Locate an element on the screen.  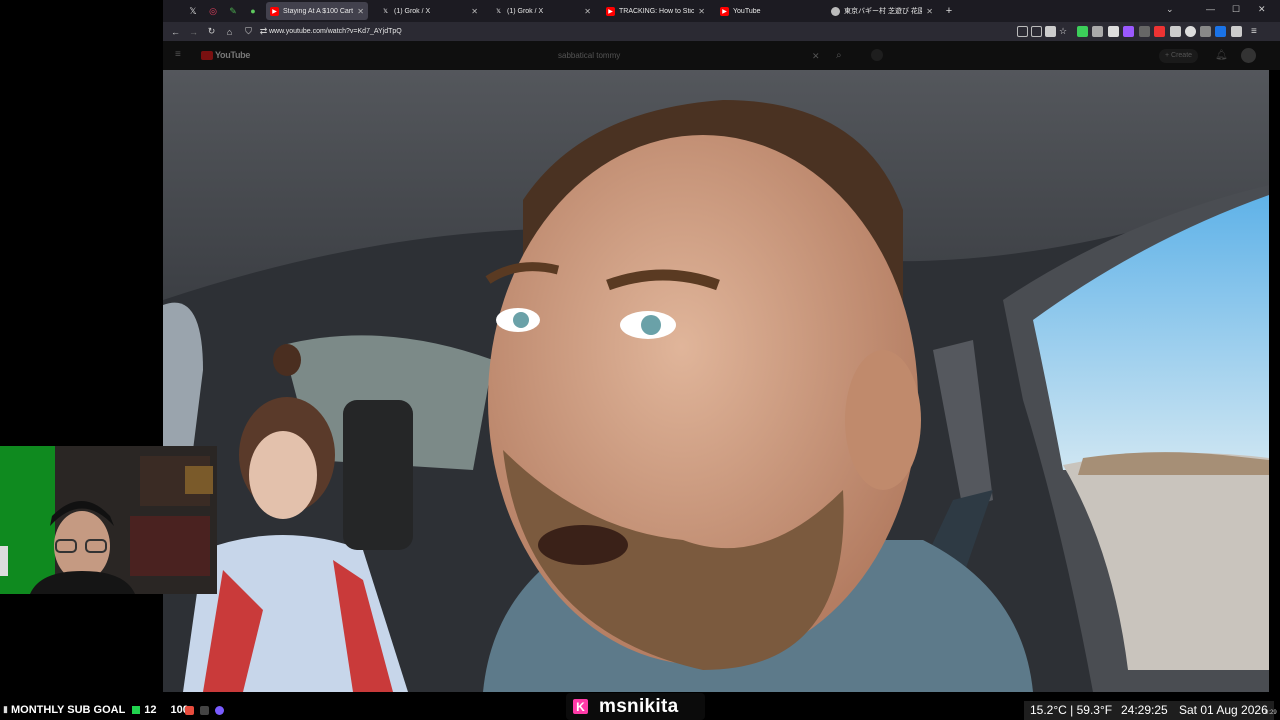
screenshot-icon is located at coordinates (1036, 31).